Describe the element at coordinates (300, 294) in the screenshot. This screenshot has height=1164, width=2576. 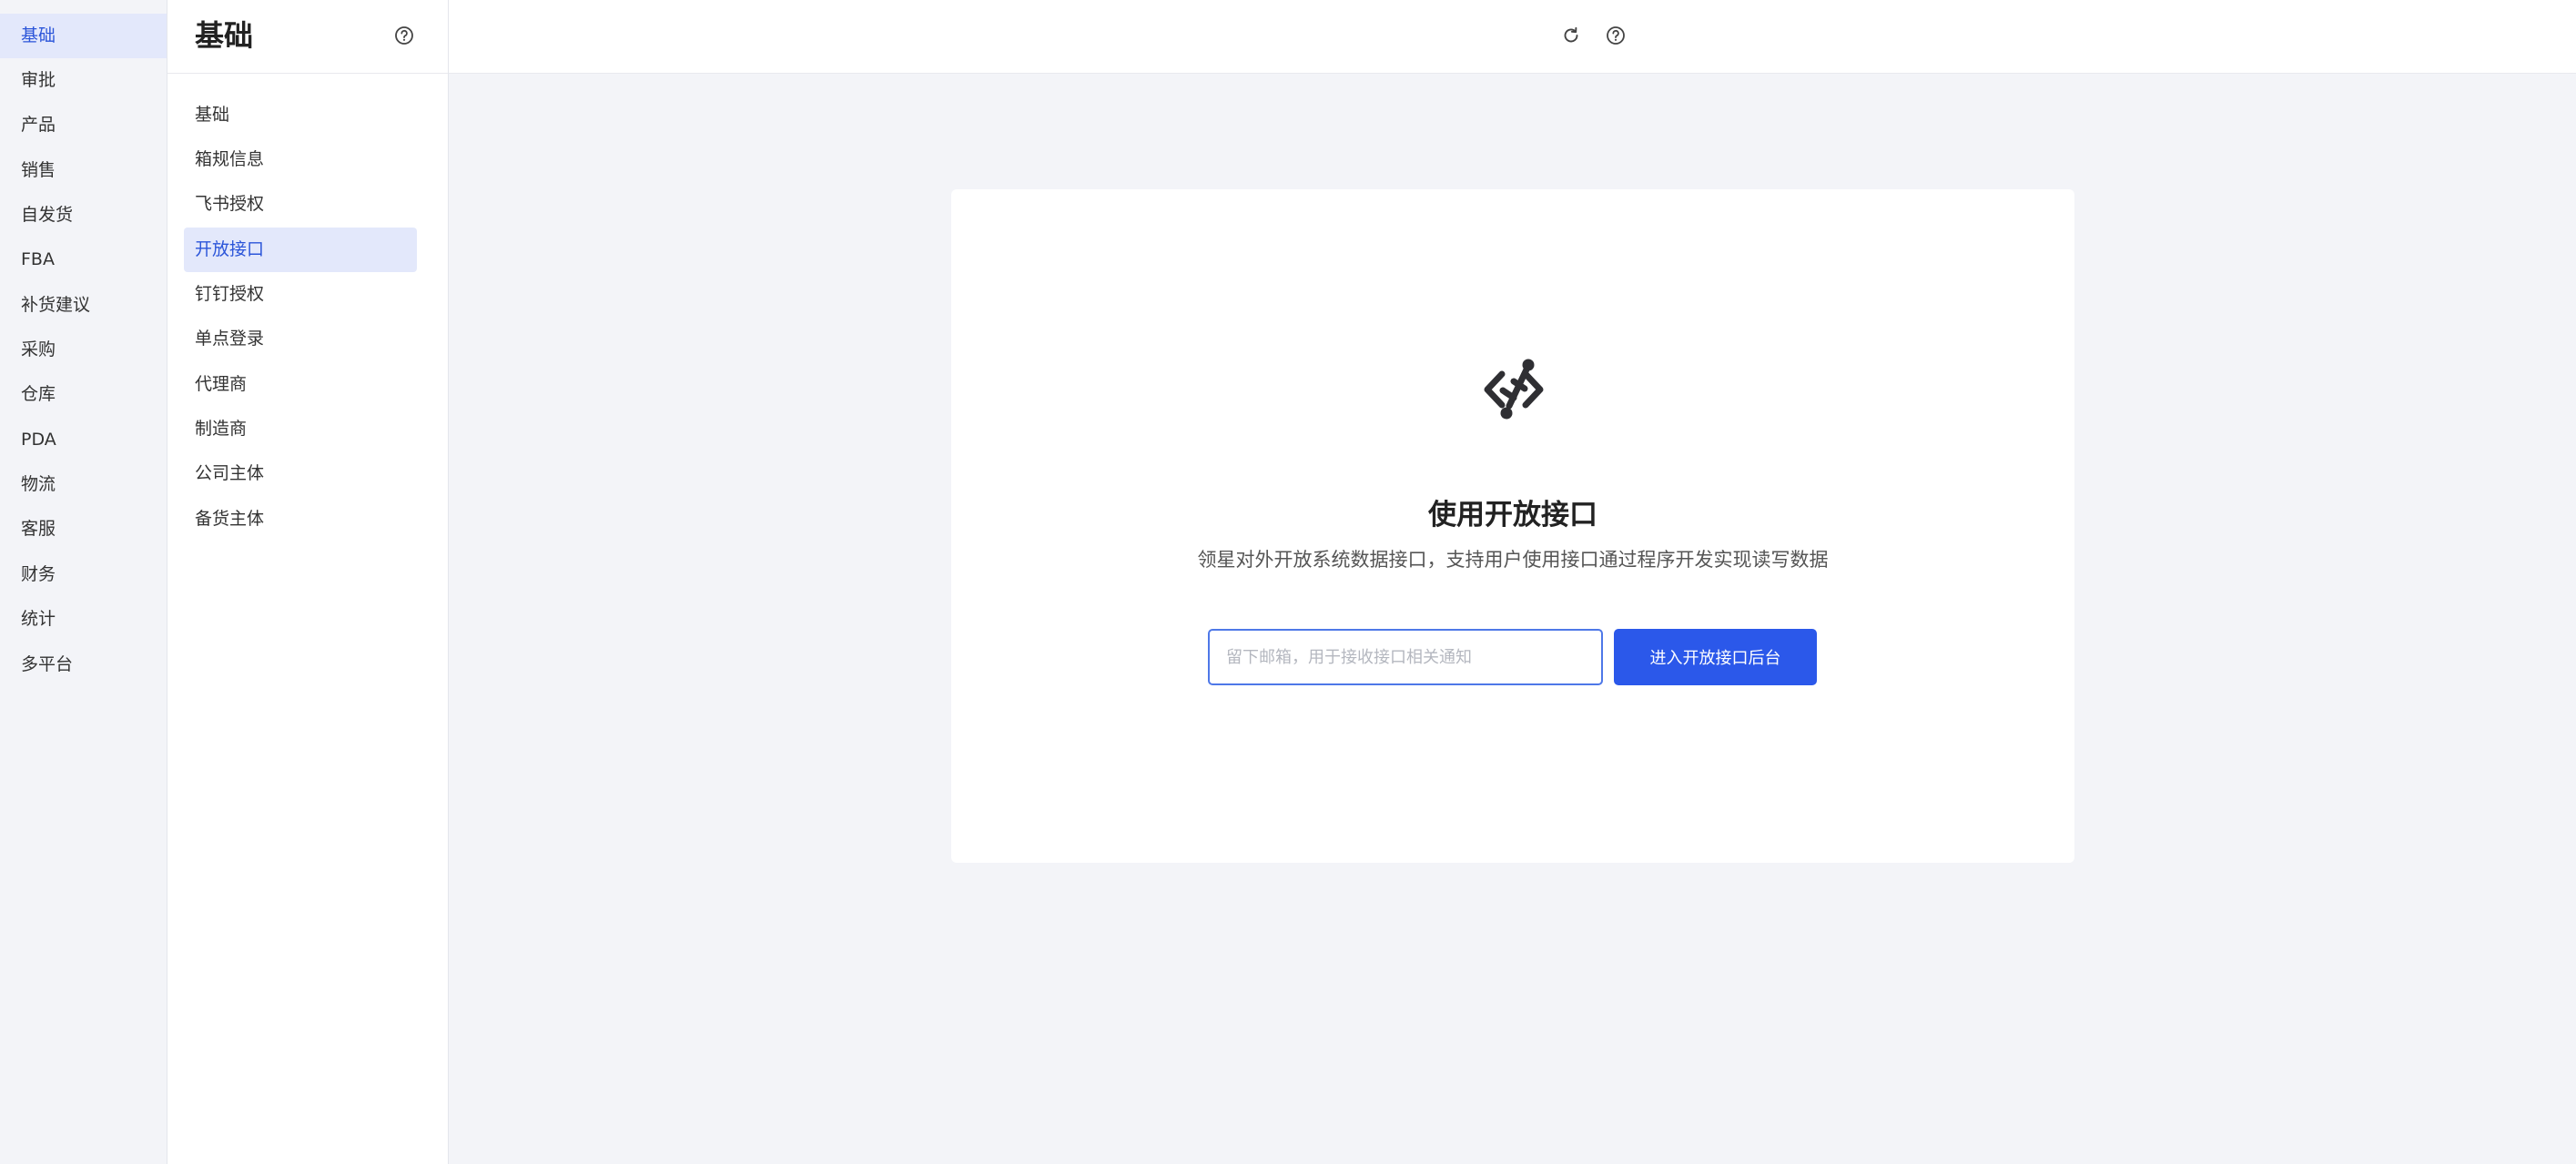
I see `subnav-item-dingtalk-auth: 钉钉授权` at that location.